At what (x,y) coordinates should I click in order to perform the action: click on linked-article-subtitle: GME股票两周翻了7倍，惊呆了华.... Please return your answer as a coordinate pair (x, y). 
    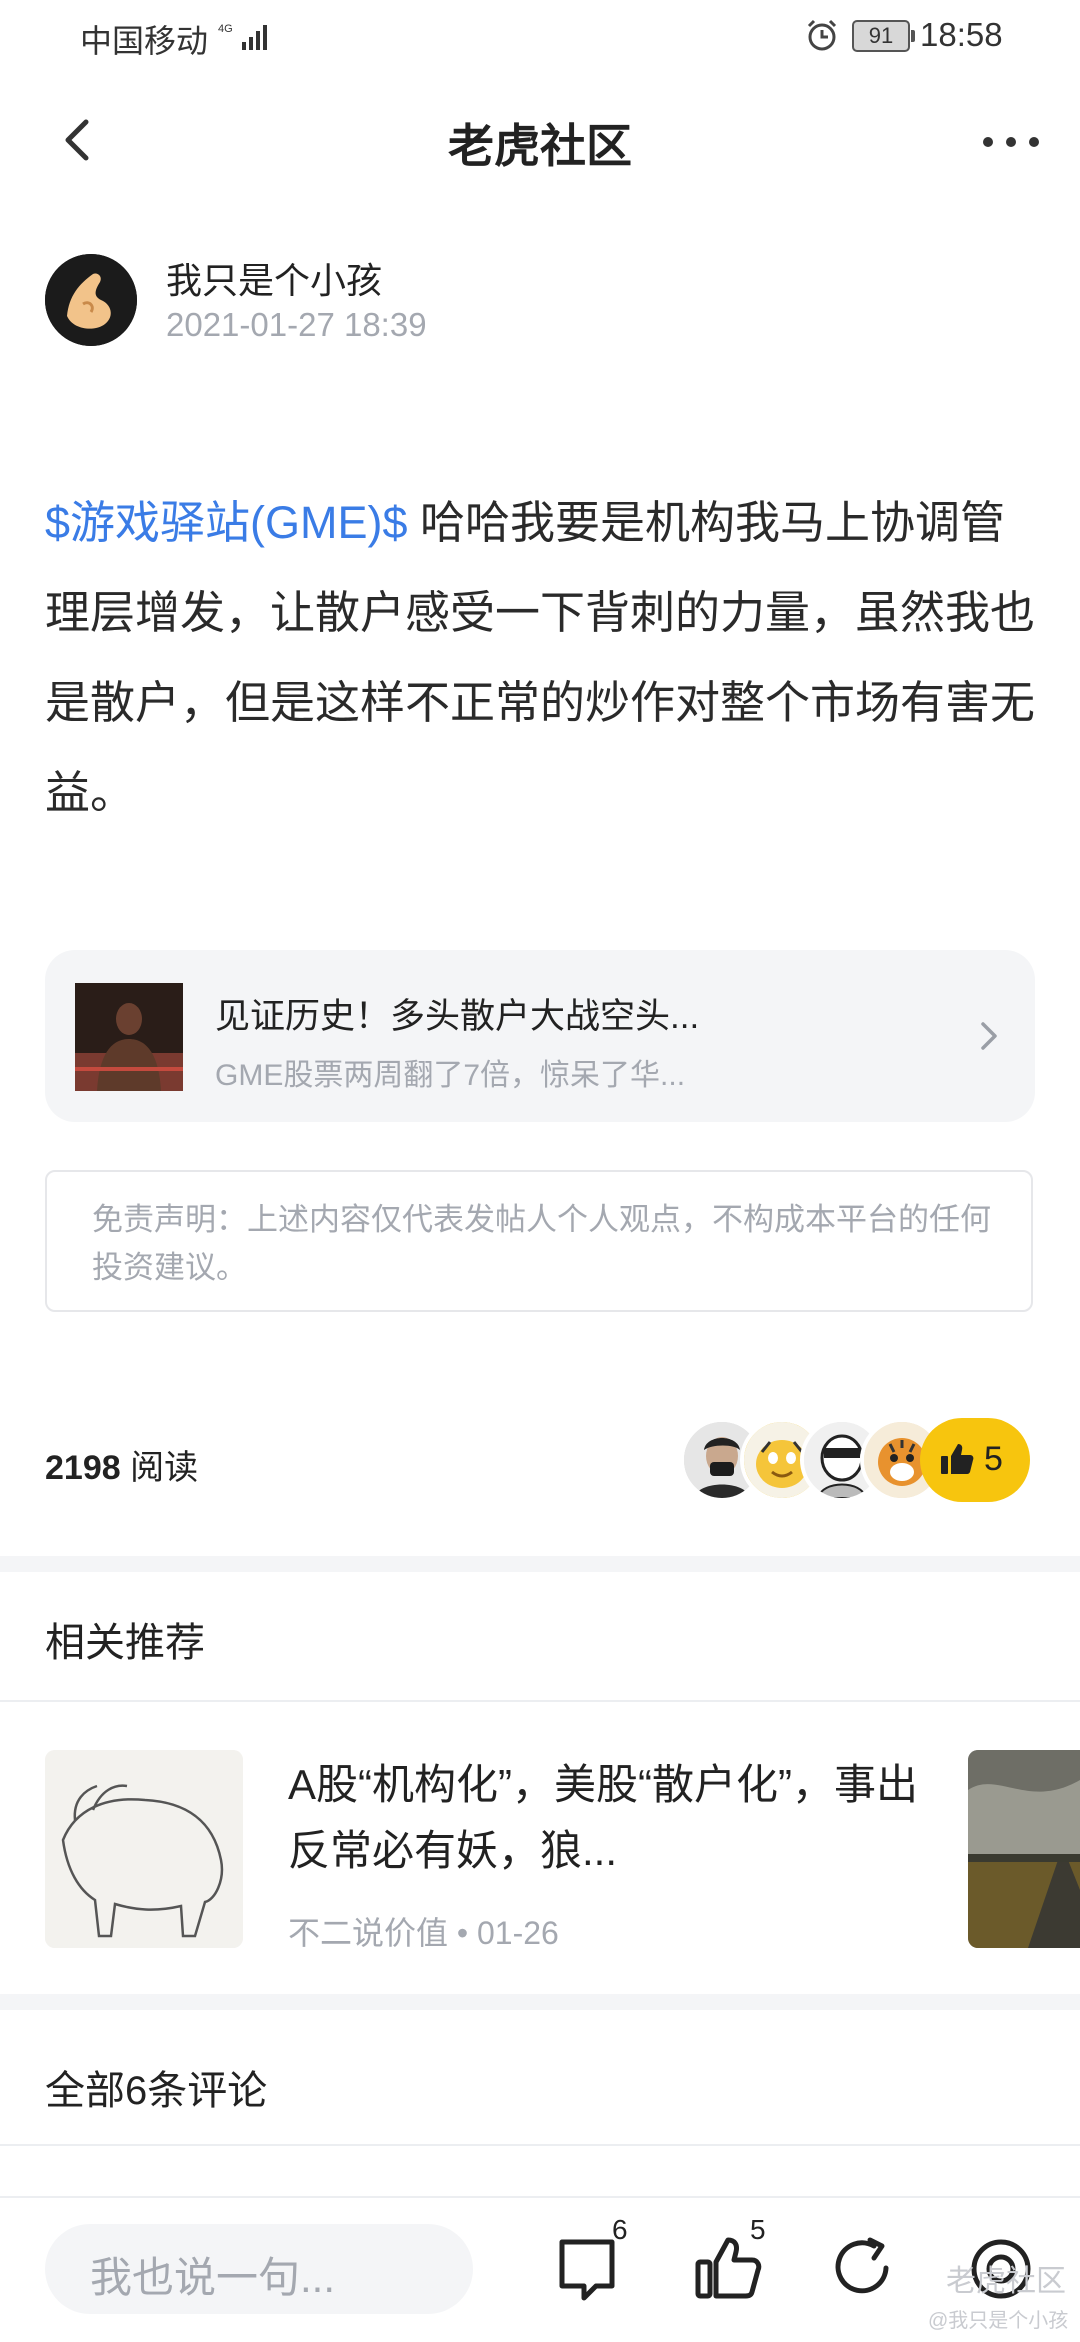
    Looking at the image, I should click on (450, 1075).